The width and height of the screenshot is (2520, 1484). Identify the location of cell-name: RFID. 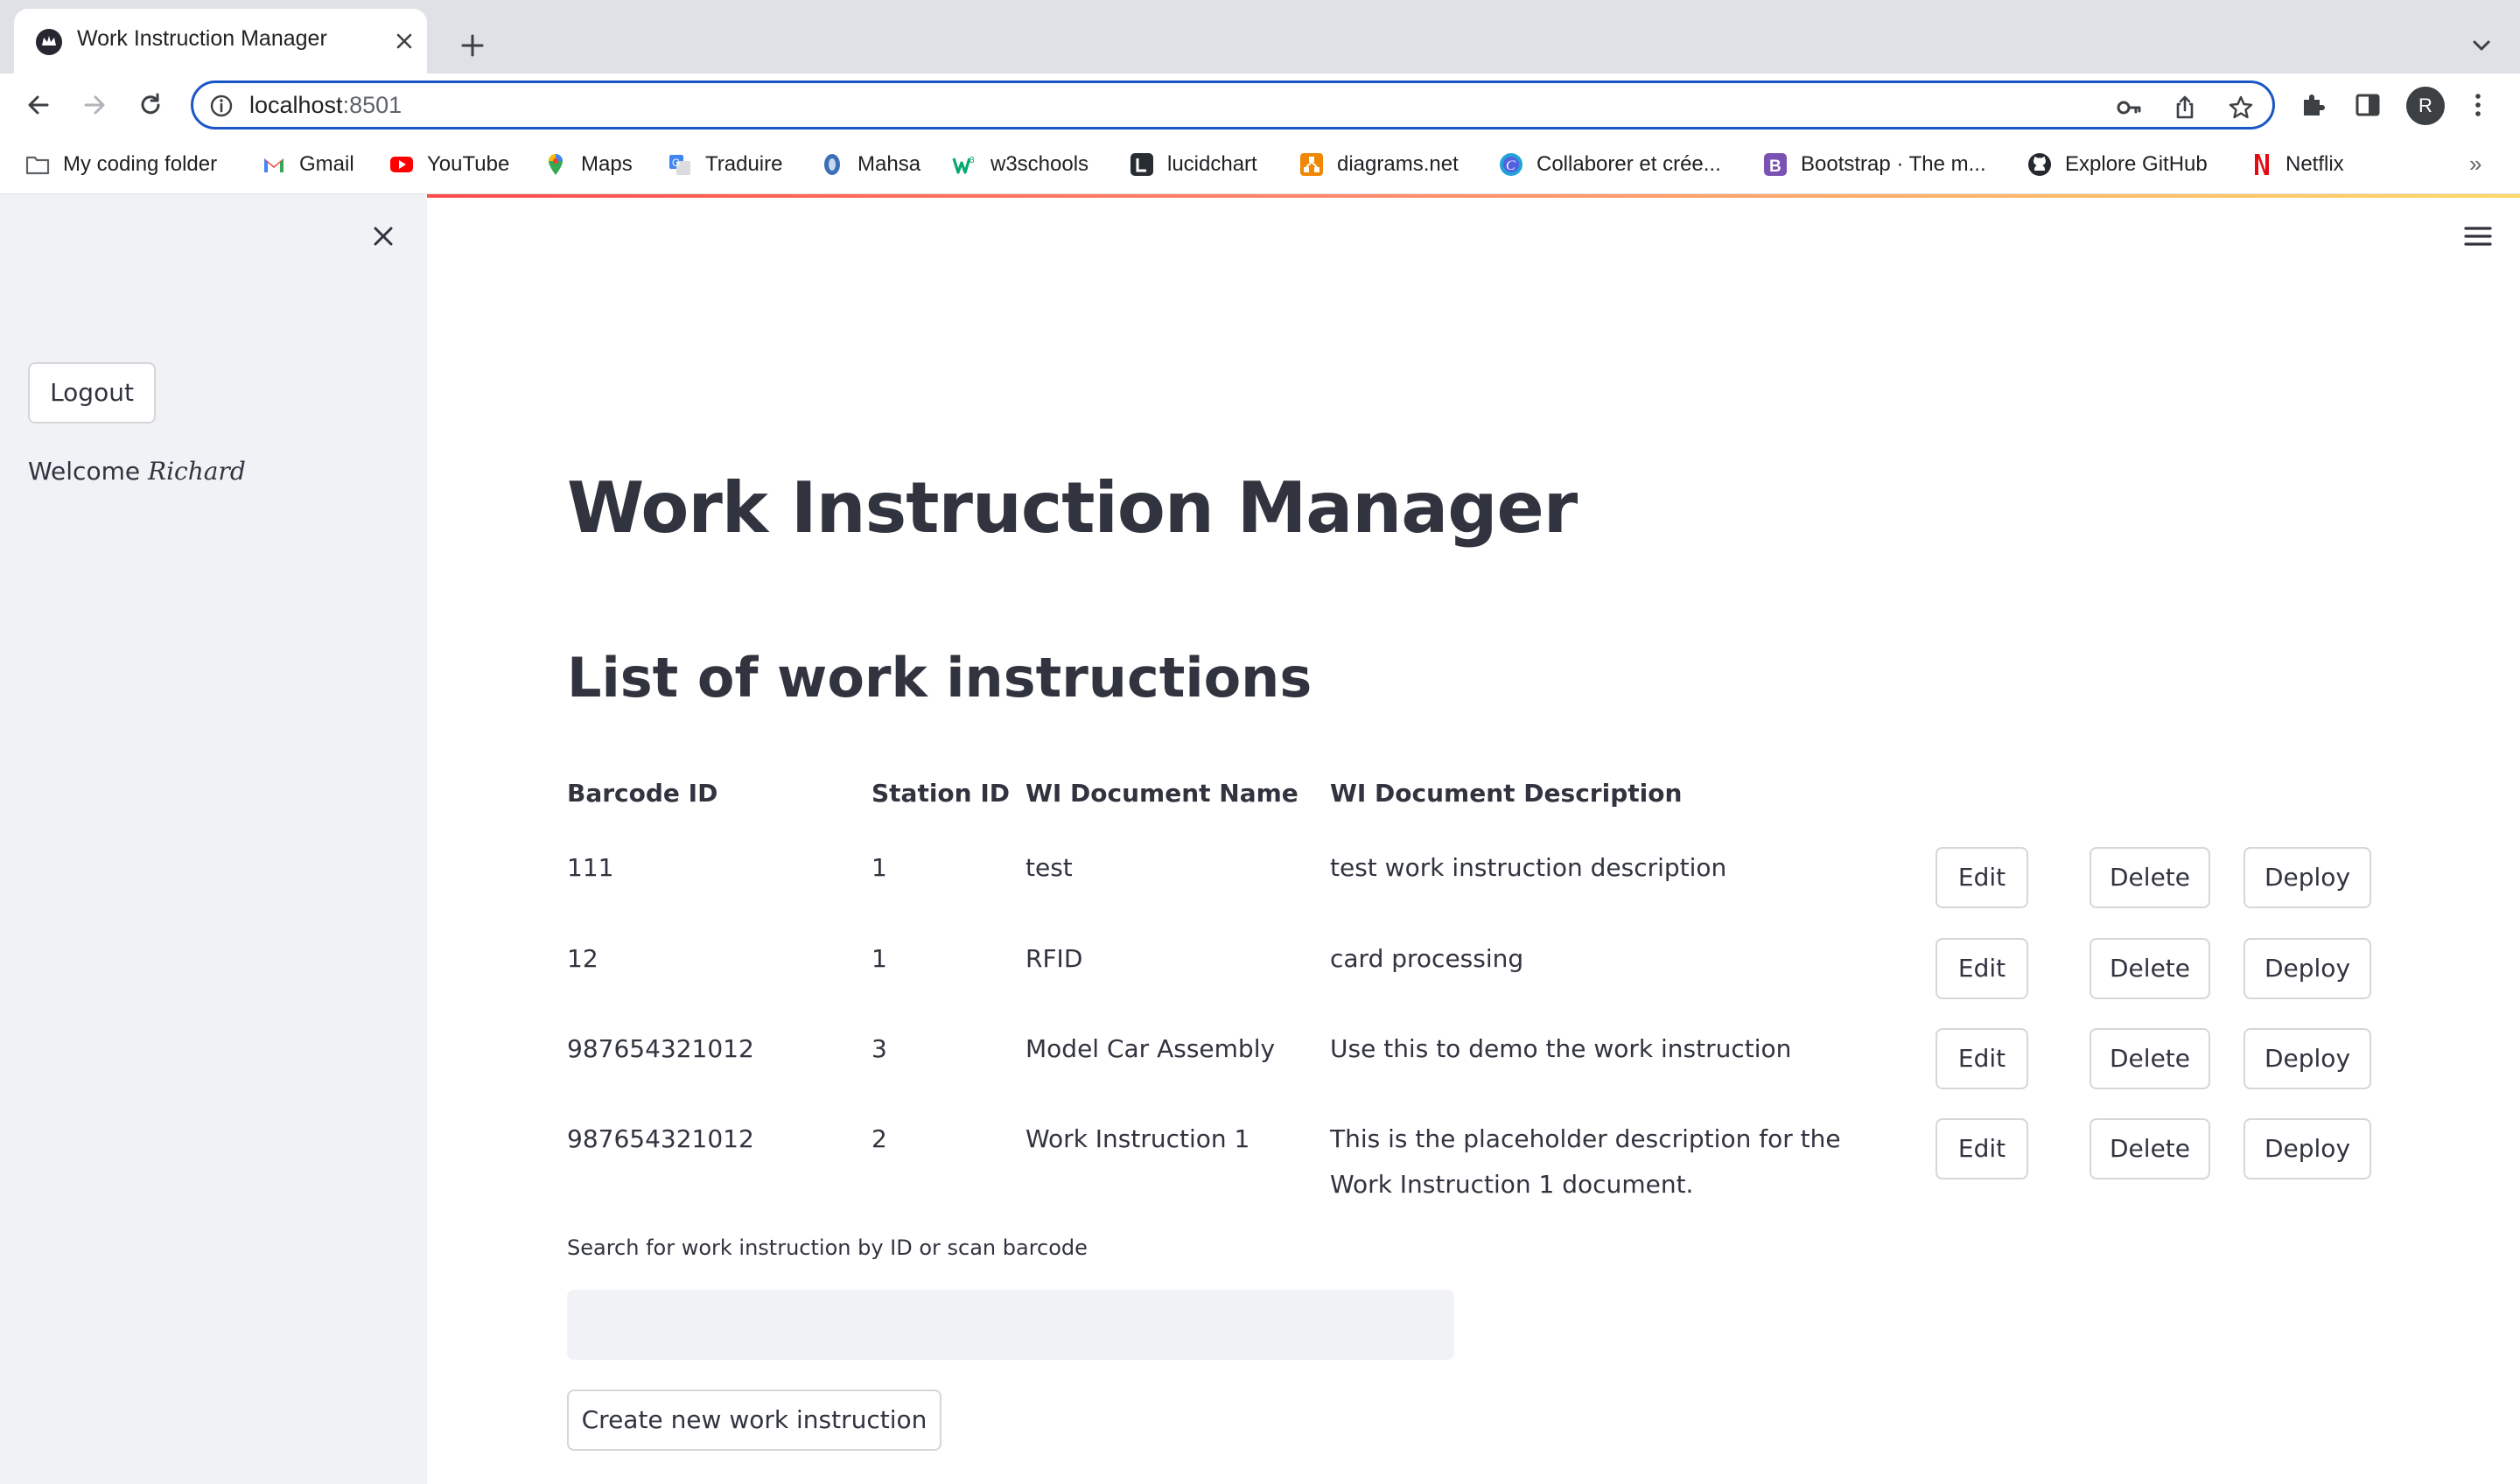
(1054, 958).